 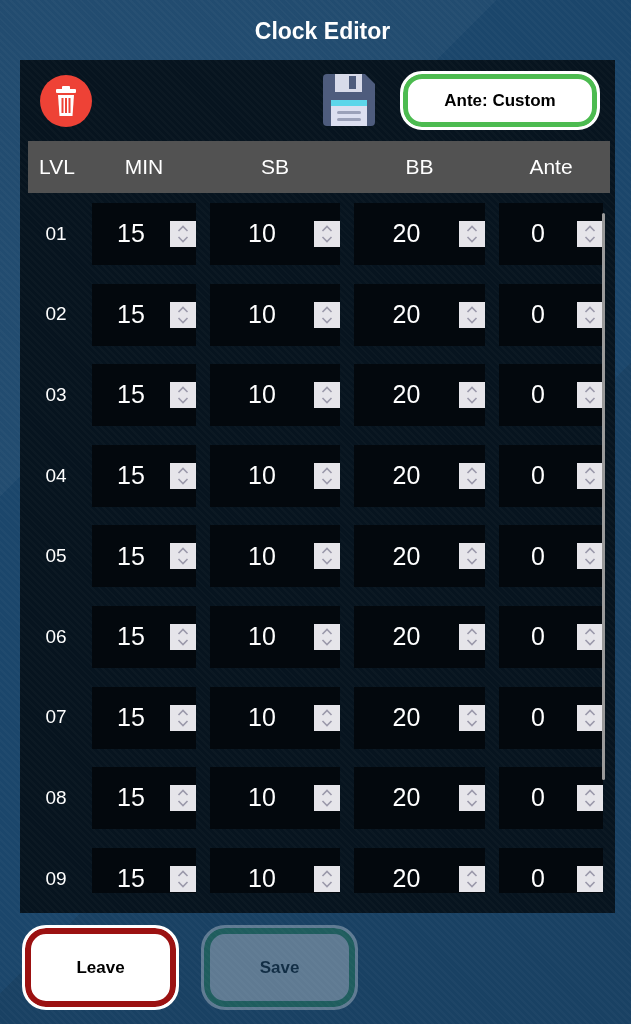 What do you see at coordinates (275, 167) in the screenshot?
I see `column-header: SB` at bounding box center [275, 167].